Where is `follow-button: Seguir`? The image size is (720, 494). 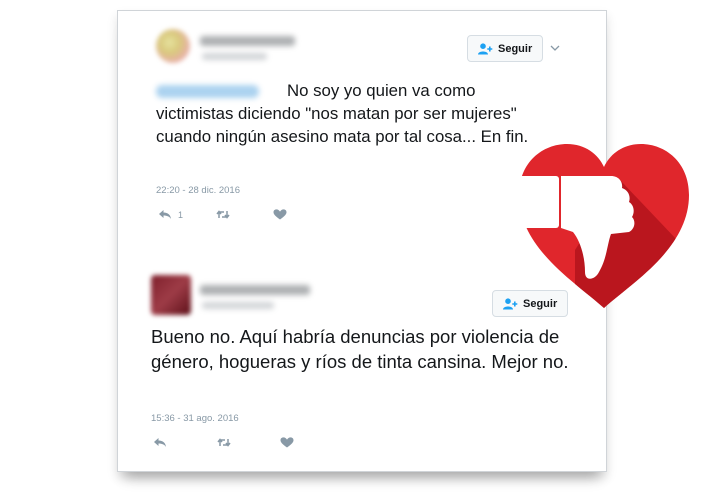
follow-button: Seguir is located at coordinates (505, 48).